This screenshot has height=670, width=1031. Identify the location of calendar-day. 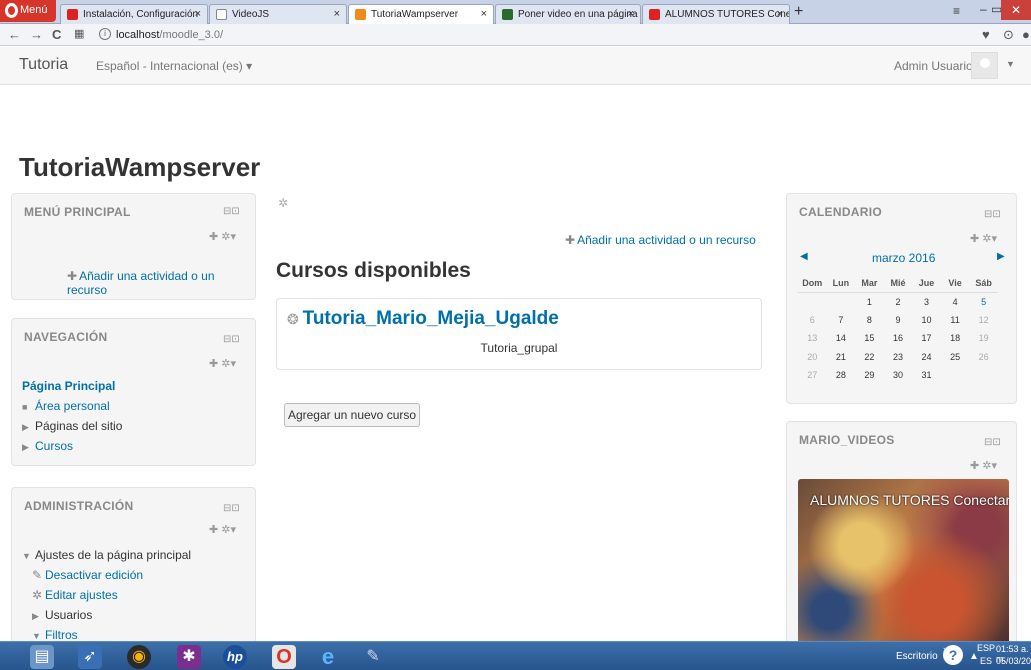
(812, 301).